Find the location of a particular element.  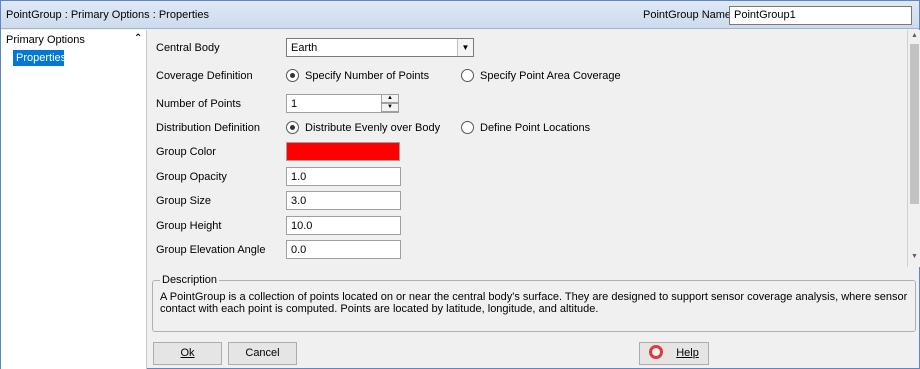

lifebuoy-icon is located at coordinates (656, 352).